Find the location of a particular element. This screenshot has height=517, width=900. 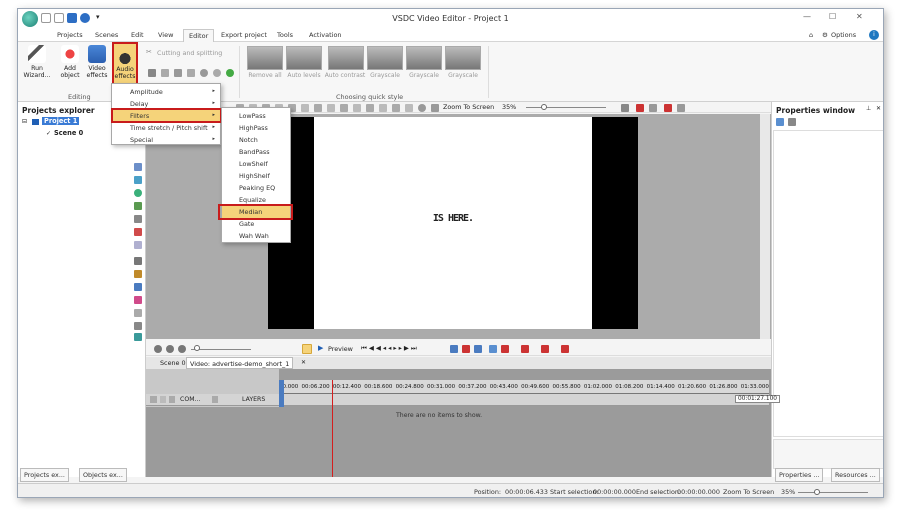

snap-icon is located at coordinates (307, 349).